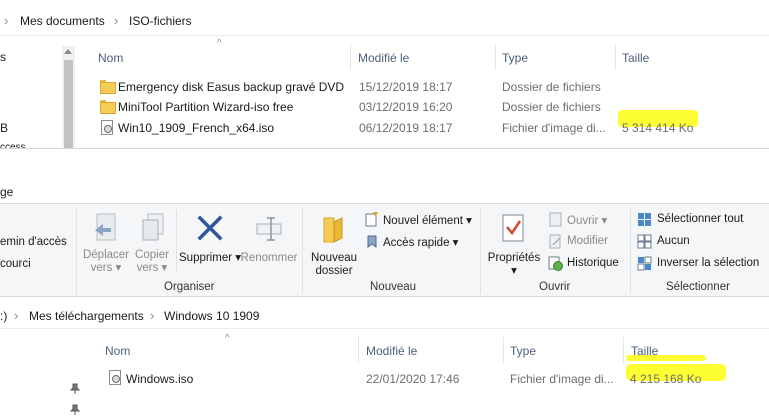 The image size is (769, 417). Describe the element at coordinates (406, 107) in the screenshot. I see `file-modified: 03/12/2019 16:20` at that location.